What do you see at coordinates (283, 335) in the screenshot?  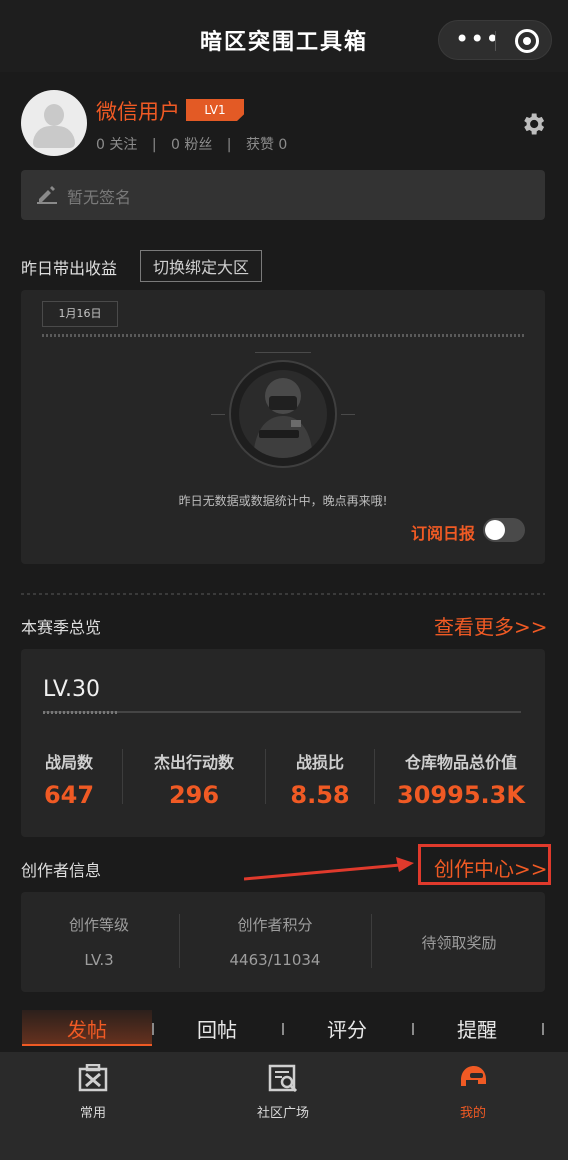 I see `dashed-divider` at bounding box center [283, 335].